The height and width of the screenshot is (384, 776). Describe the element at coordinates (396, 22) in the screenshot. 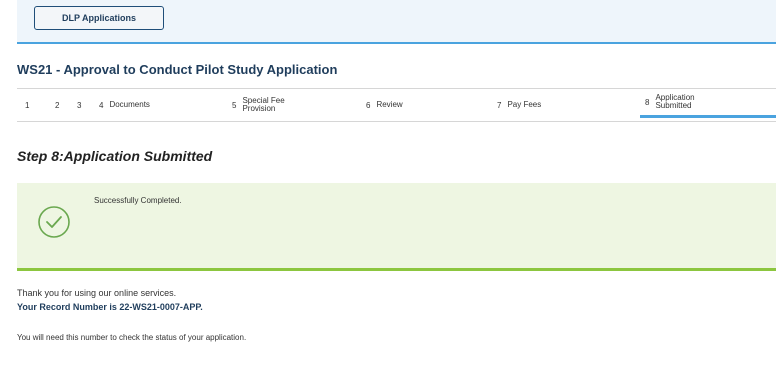

I see `top-bar: DLP Applications` at that location.